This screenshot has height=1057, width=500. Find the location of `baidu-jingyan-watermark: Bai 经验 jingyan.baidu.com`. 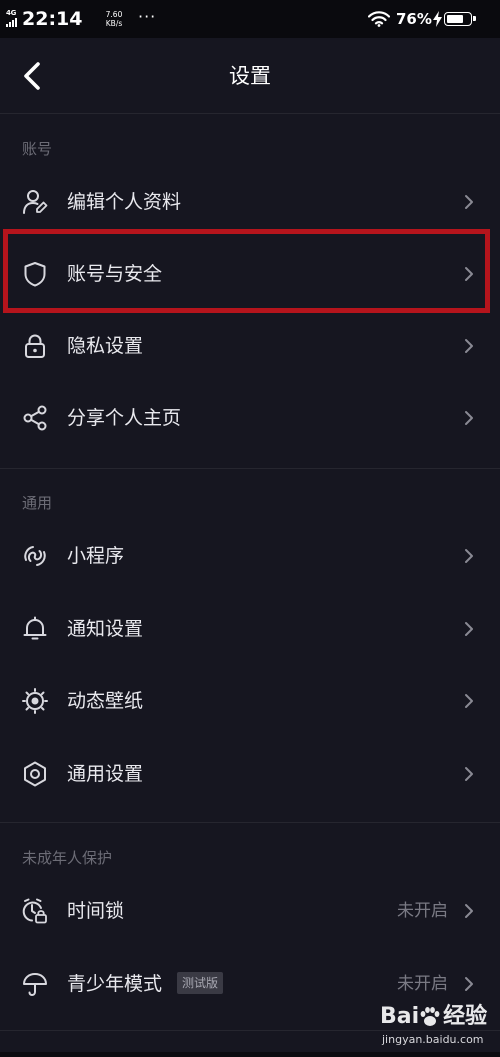

baidu-jingyan-watermark: Bai 经验 jingyan.baidu.com is located at coordinates (436, 1028).